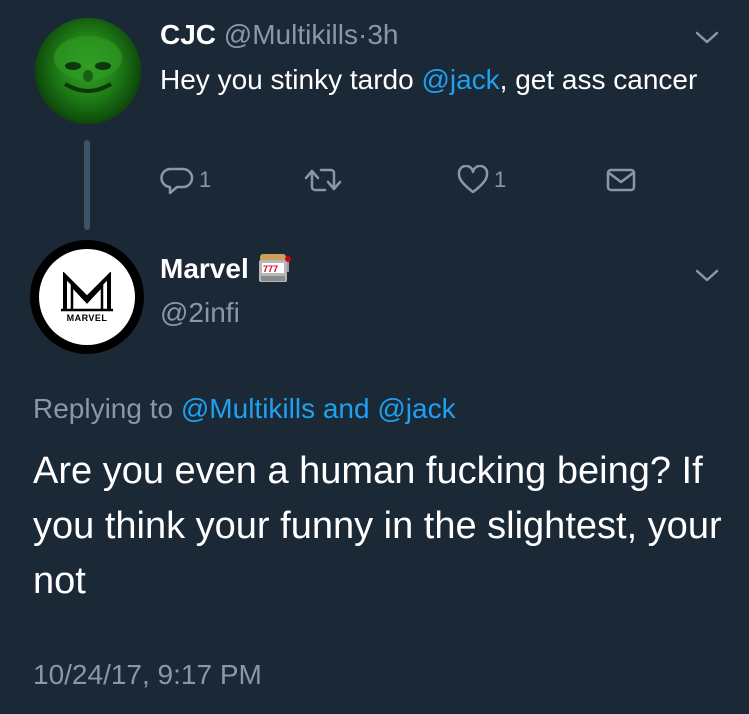 The height and width of the screenshot is (714, 749). I want to click on slot-machine-icon: 777, so click(275, 269).